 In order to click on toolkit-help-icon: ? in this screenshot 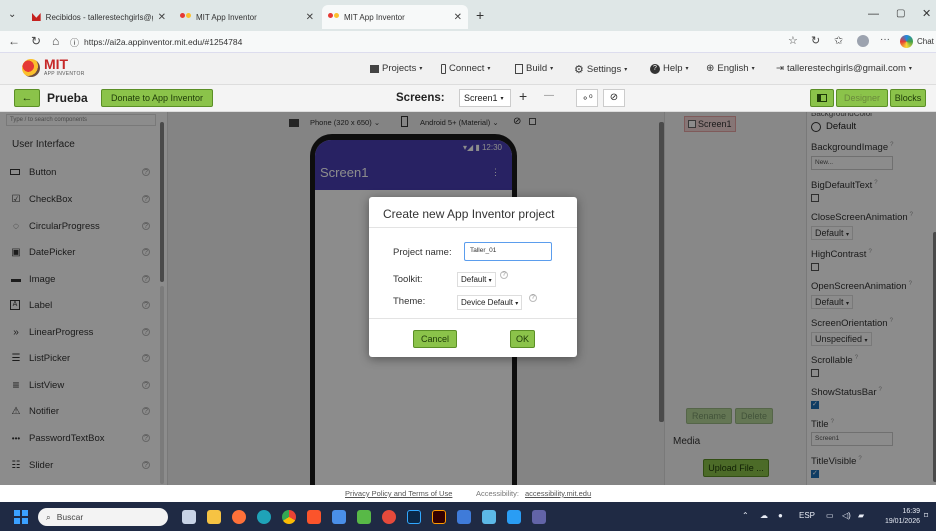, I will do `click(504, 275)`.